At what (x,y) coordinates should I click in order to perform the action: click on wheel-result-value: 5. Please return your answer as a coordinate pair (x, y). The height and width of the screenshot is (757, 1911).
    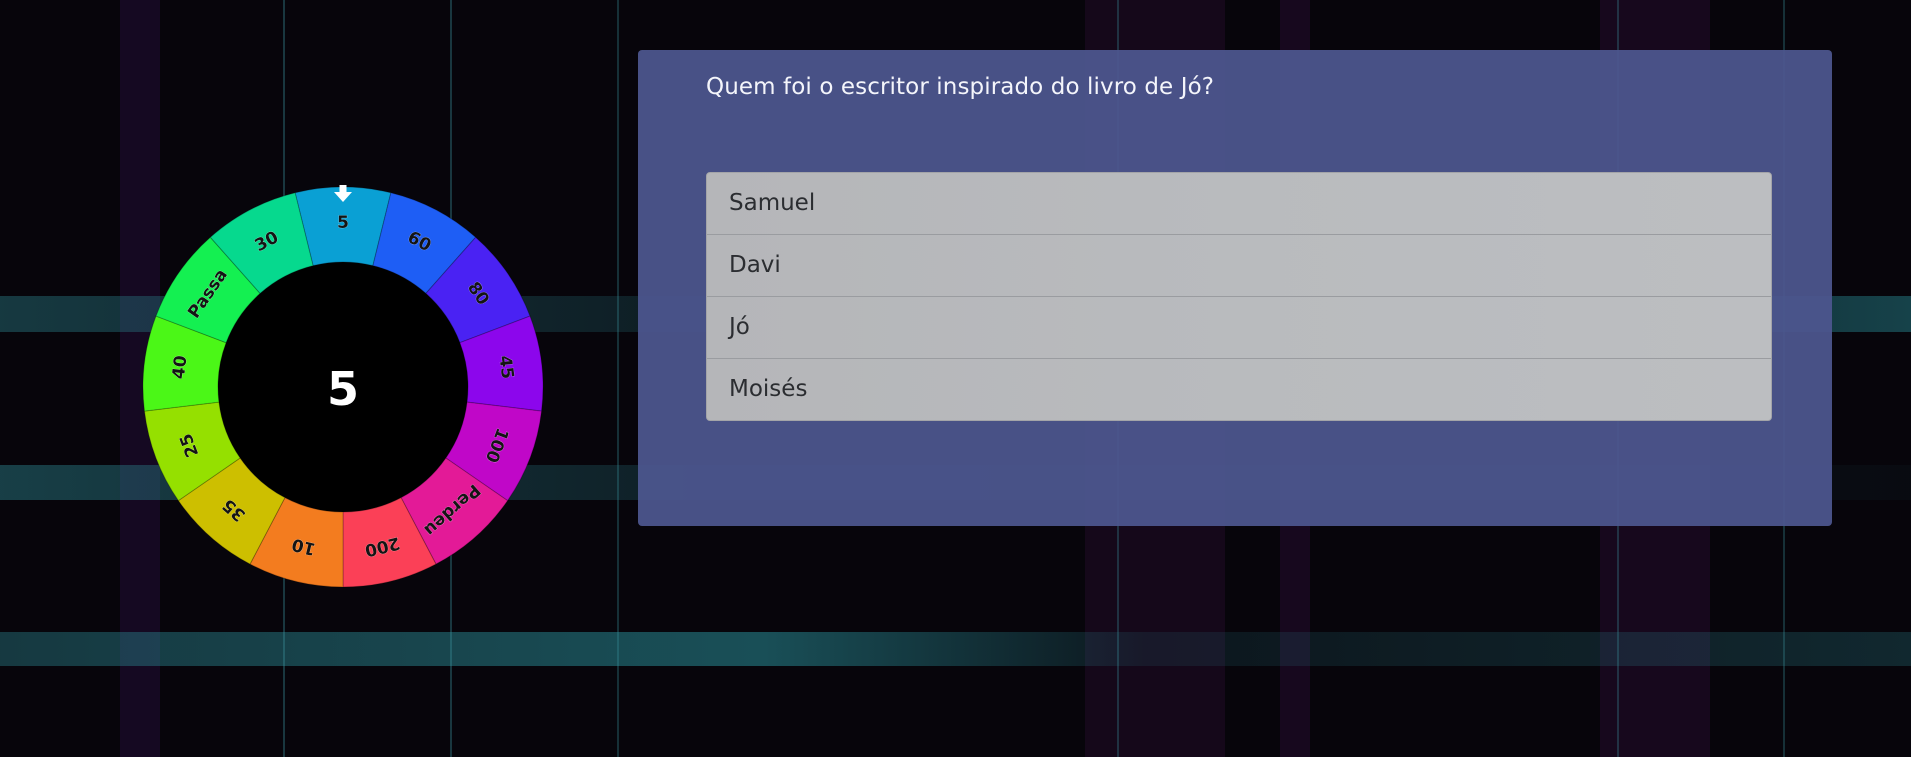
    Looking at the image, I should click on (343, 389).